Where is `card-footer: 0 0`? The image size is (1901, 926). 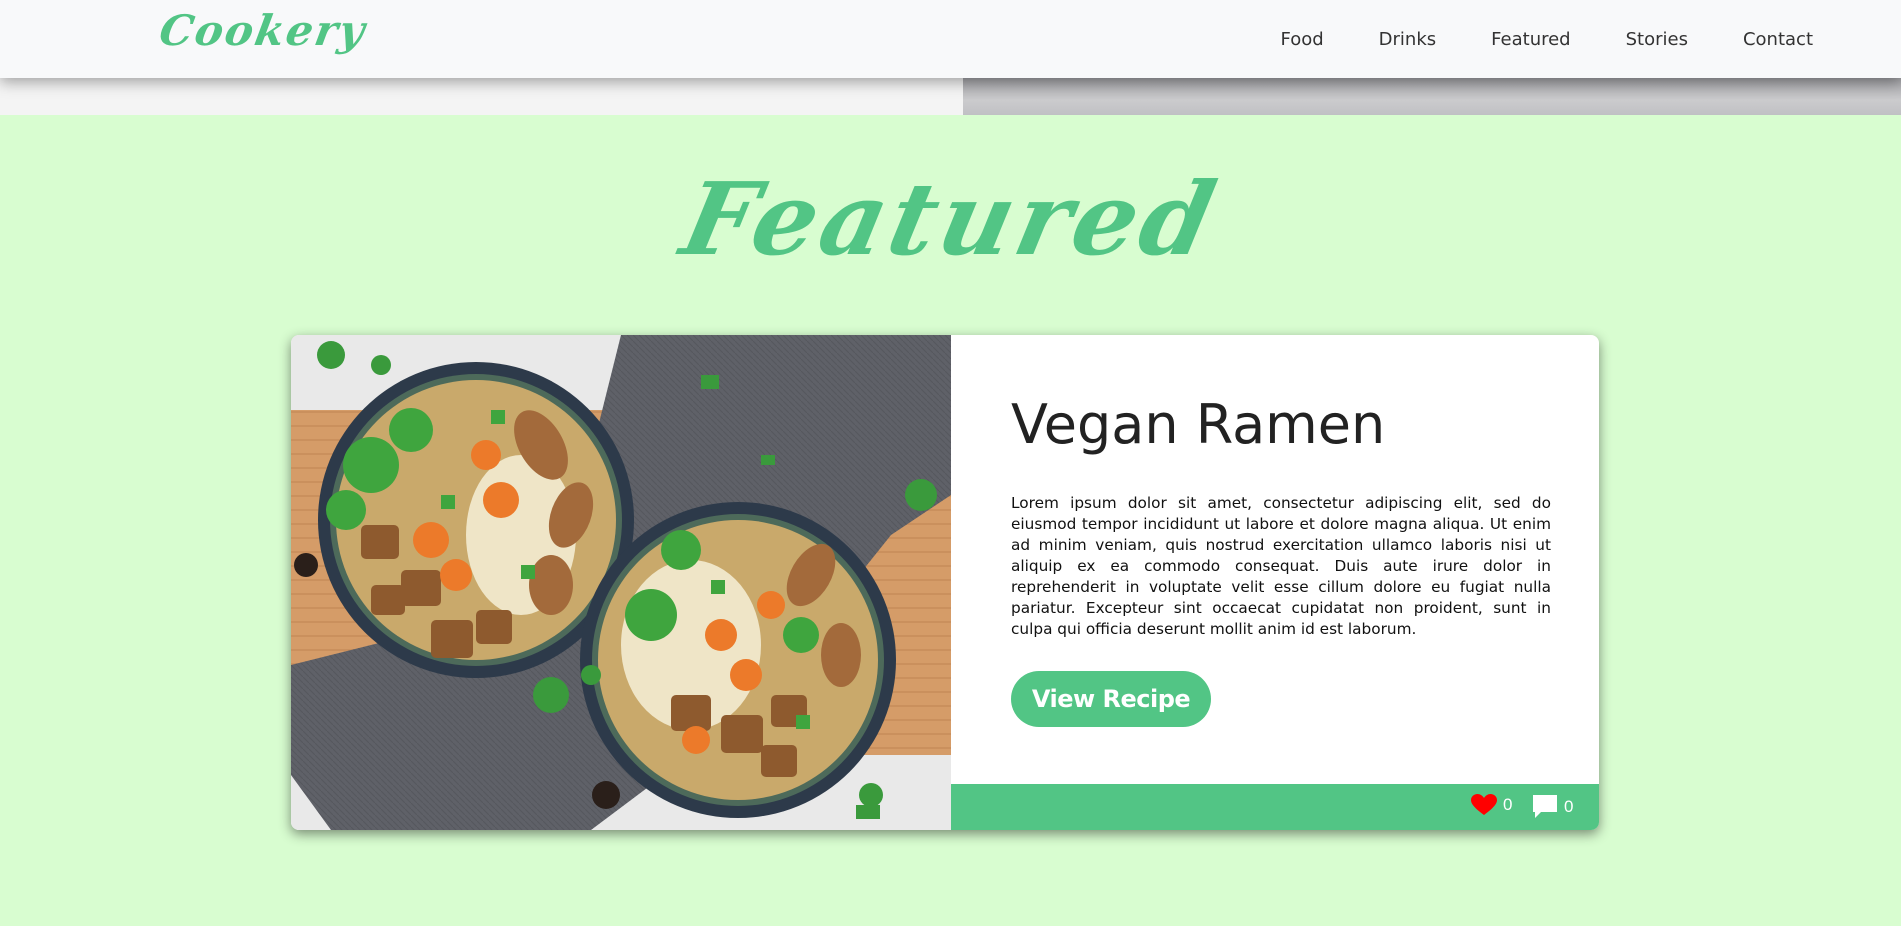 card-footer: 0 0 is located at coordinates (1275, 807).